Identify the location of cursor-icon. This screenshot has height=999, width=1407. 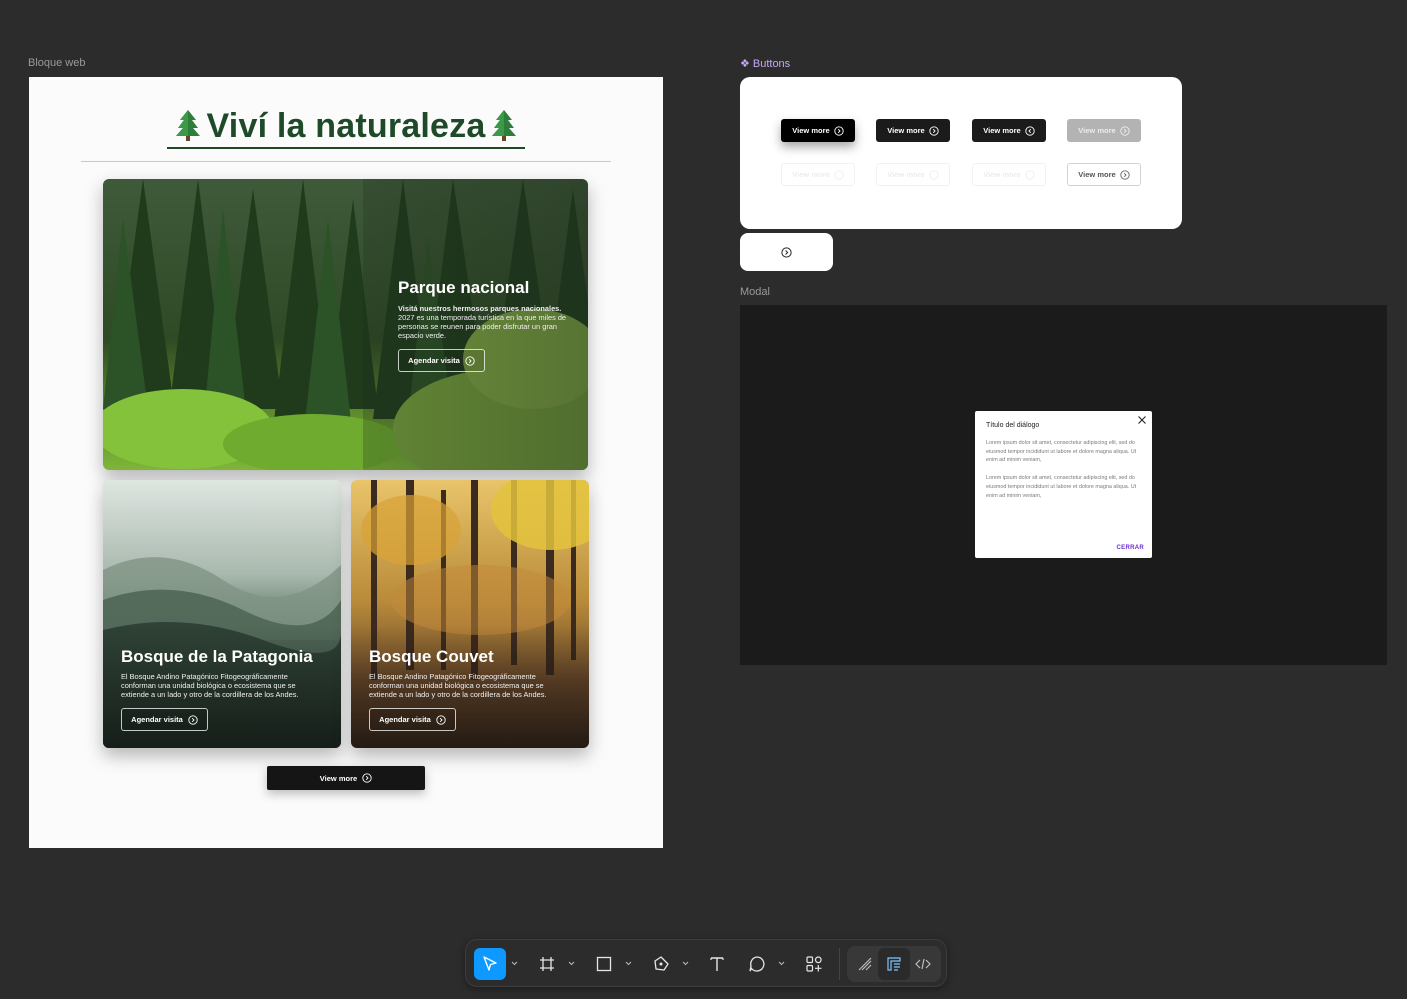
(490, 963).